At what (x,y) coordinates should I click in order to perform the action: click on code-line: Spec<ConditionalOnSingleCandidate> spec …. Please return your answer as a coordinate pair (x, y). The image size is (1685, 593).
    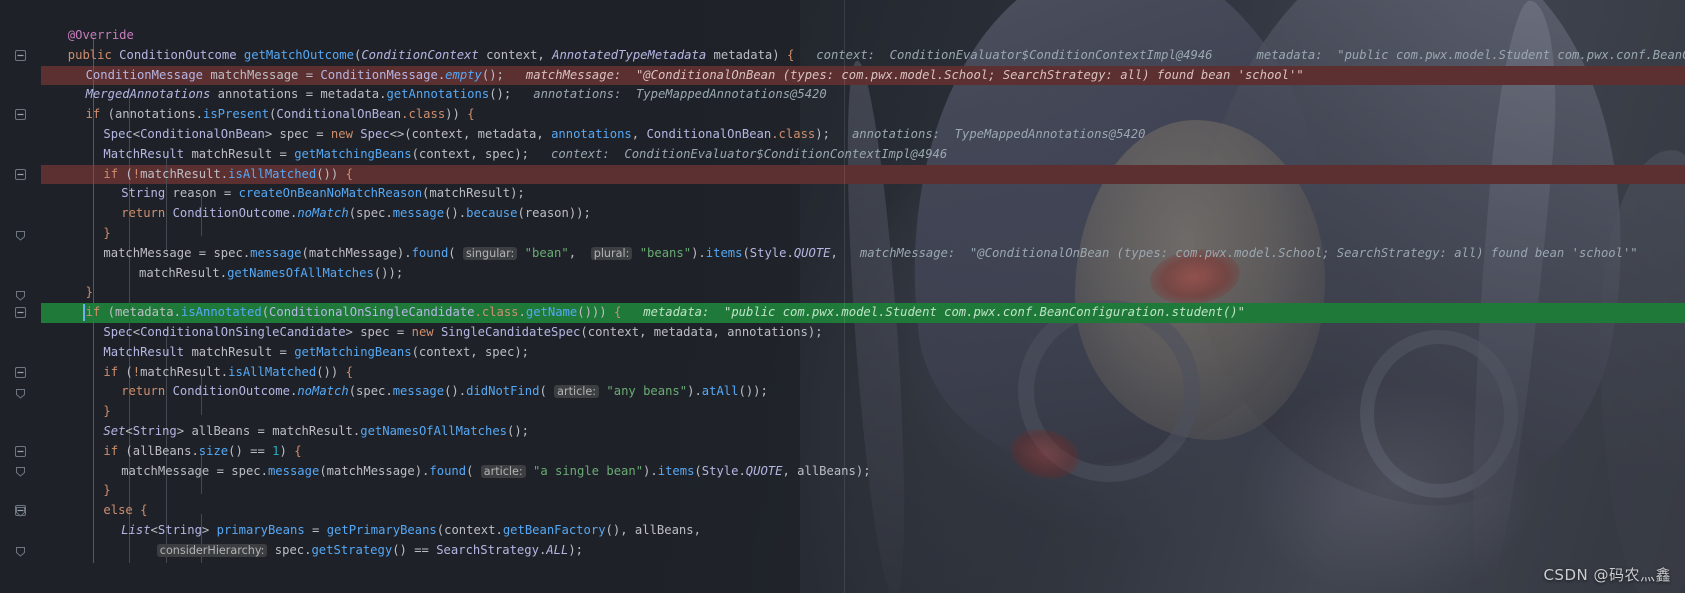
    Looking at the image, I should click on (863, 333).